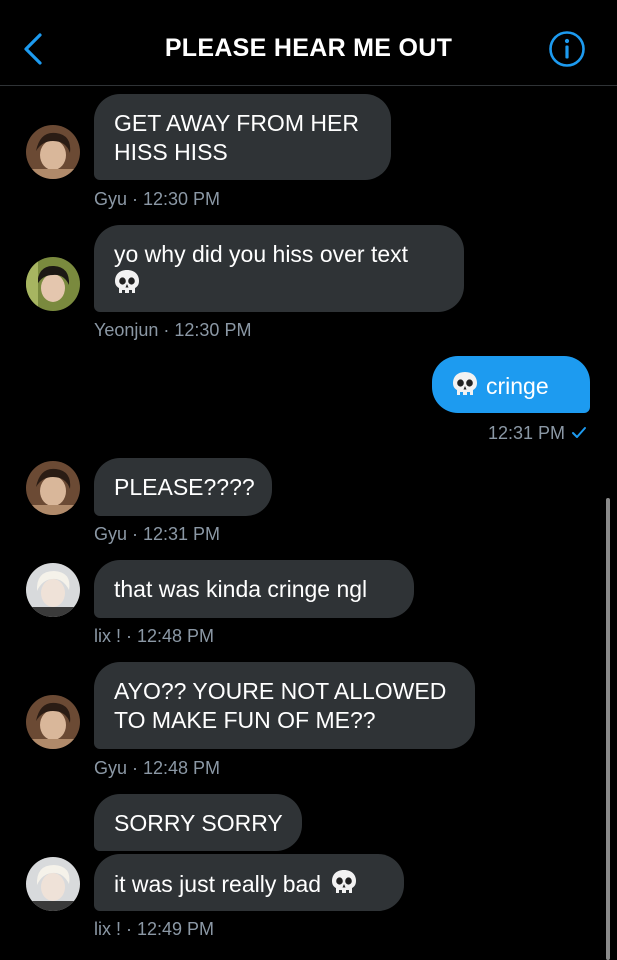 This screenshot has width=617, height=960. I want to click on message-meta: Gyu · 12:30 PM, so click(157, 199).